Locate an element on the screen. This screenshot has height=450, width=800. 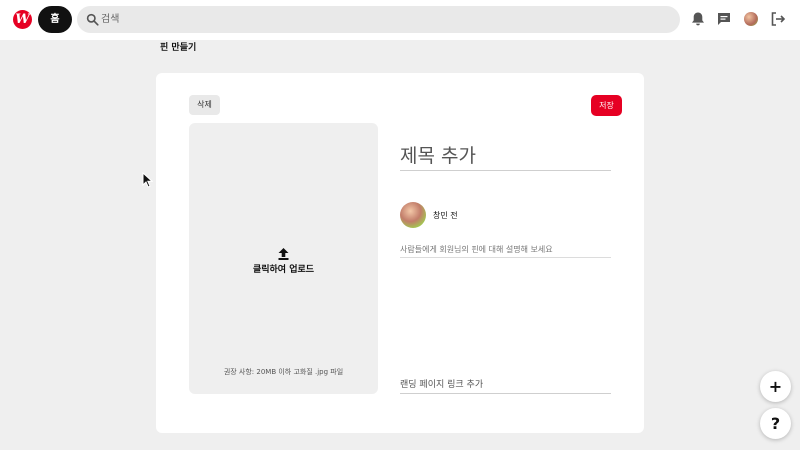
logout-icon is located at coordinates (778, 19).